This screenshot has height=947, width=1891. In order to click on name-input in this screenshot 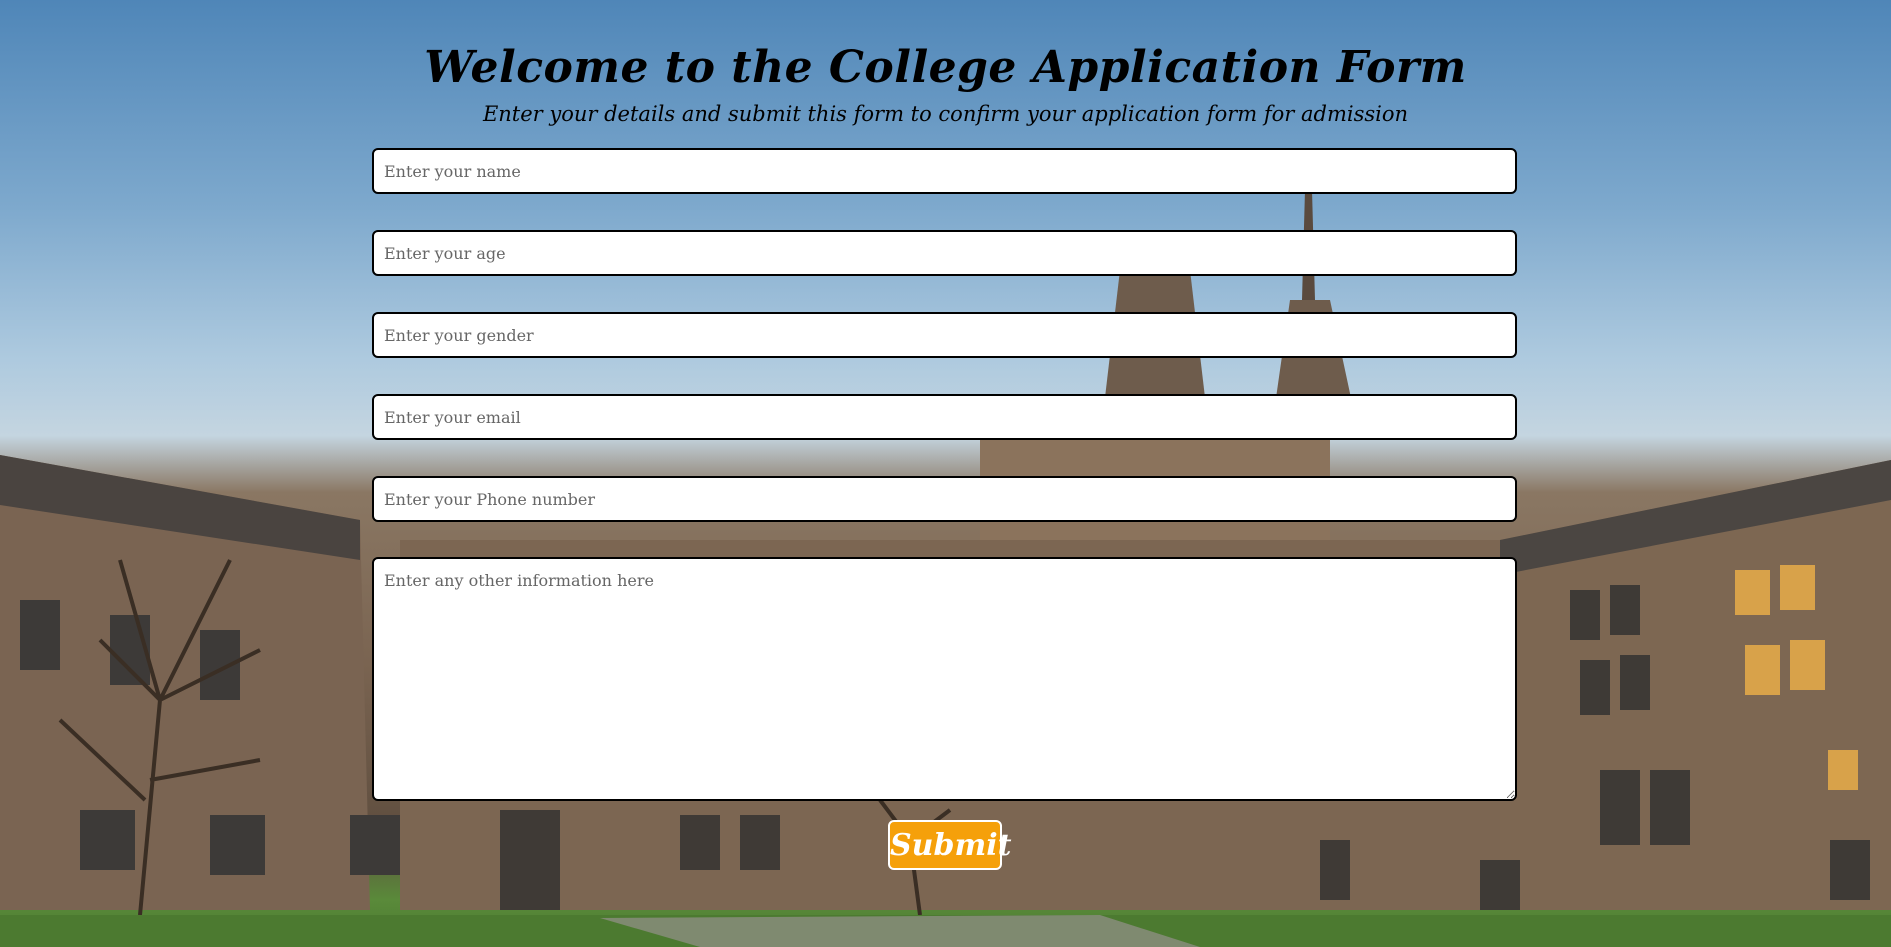, I will do `click(944, 171)`.